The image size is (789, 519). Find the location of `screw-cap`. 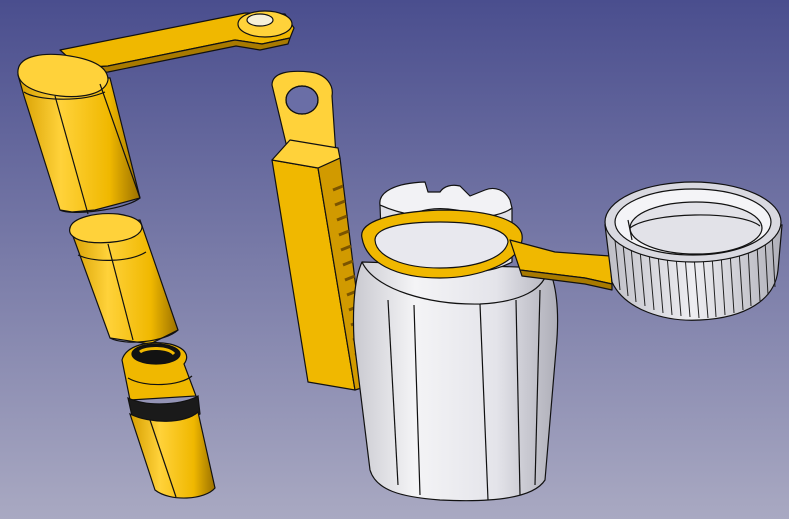

screw-cap is located at coordinates (693, 251).